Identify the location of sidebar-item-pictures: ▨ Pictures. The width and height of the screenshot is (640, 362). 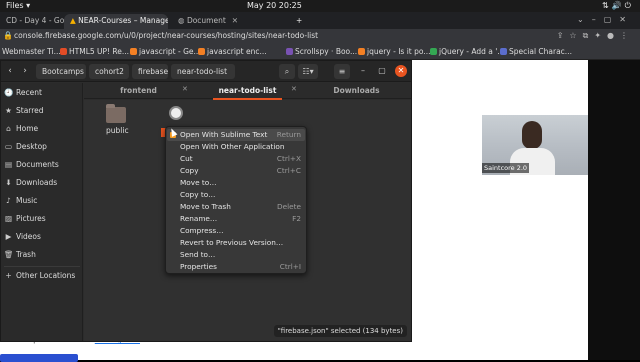
(25, 219).